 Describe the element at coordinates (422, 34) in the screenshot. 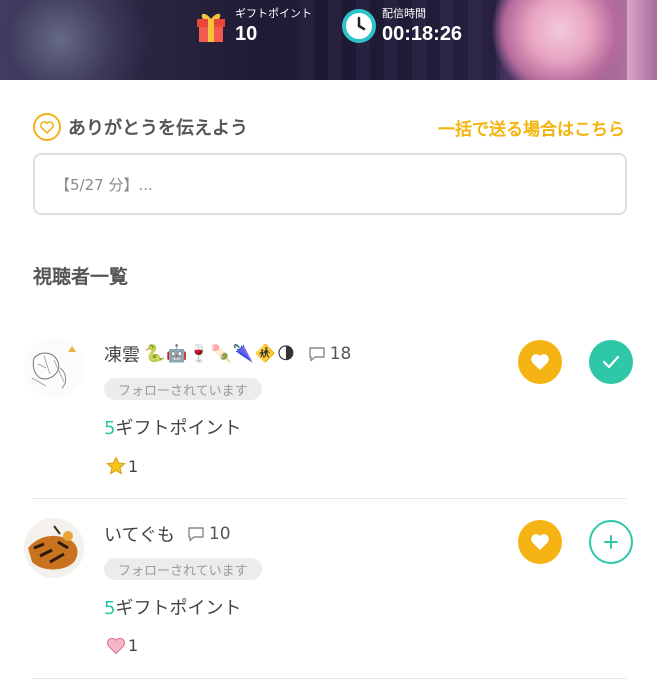

I see `stream-time-value: 00:18:26` at that location.